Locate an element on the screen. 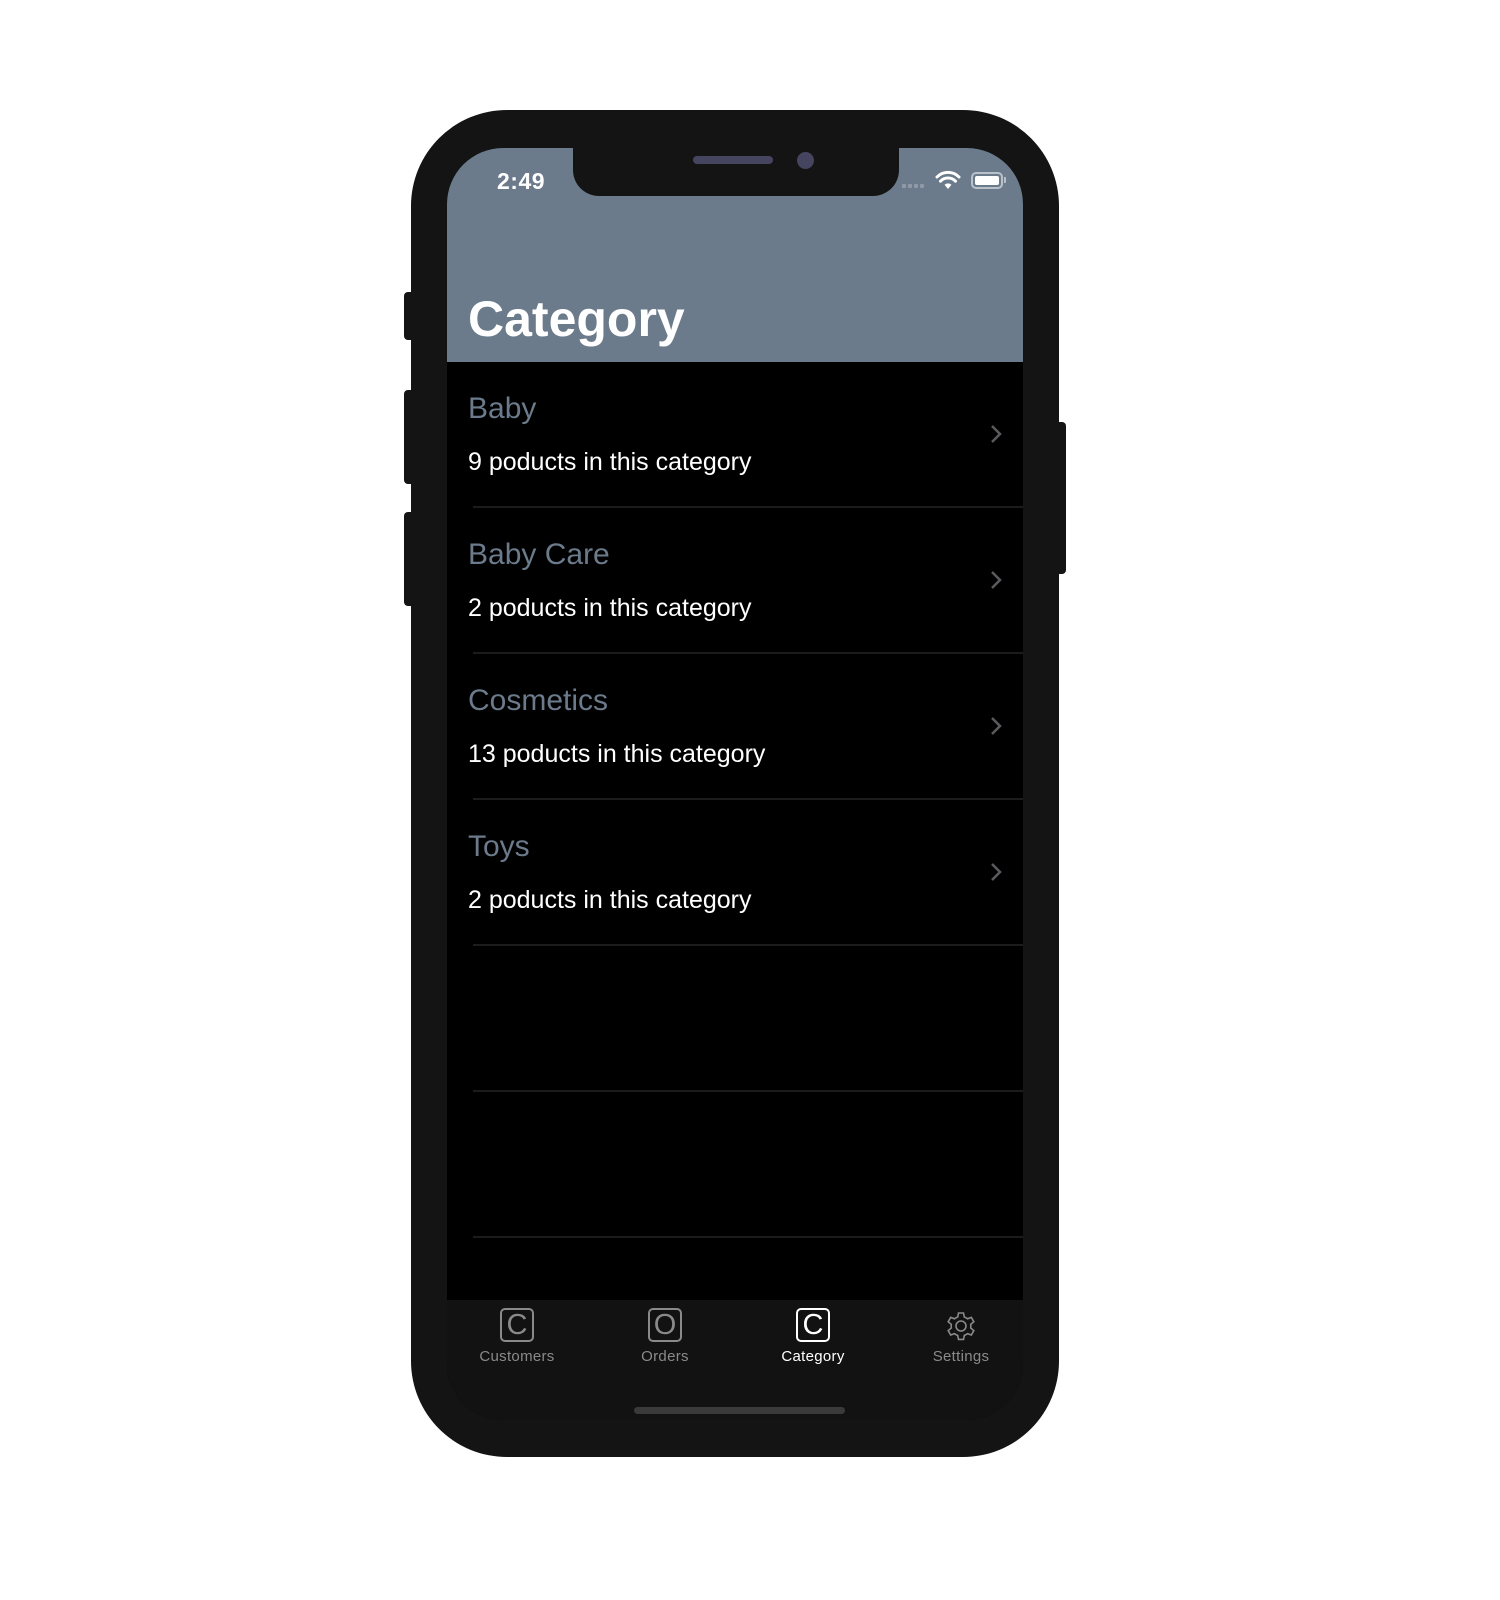 Image resolution: width=1500 pixels, height=1600 pixels. tab-orders: O Orders is located at coordinates (665, 1348).